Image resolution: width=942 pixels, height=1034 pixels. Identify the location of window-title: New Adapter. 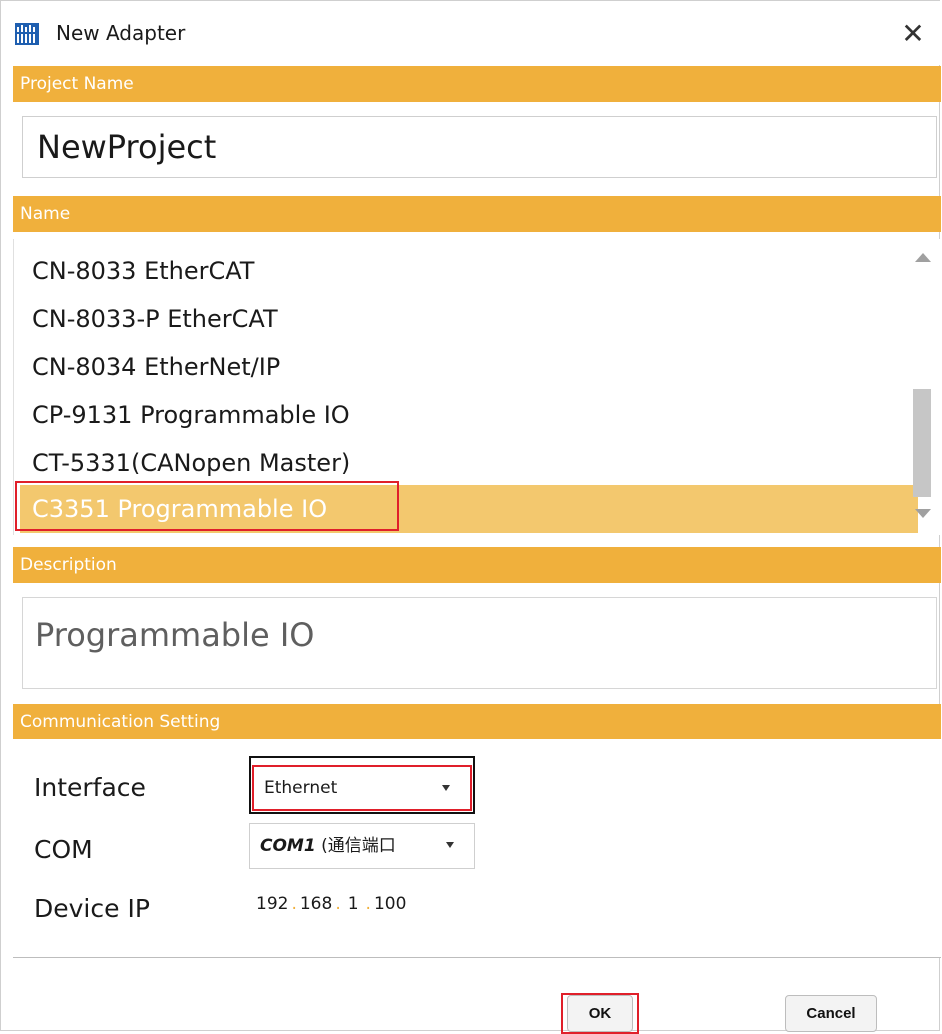
(121, 33).